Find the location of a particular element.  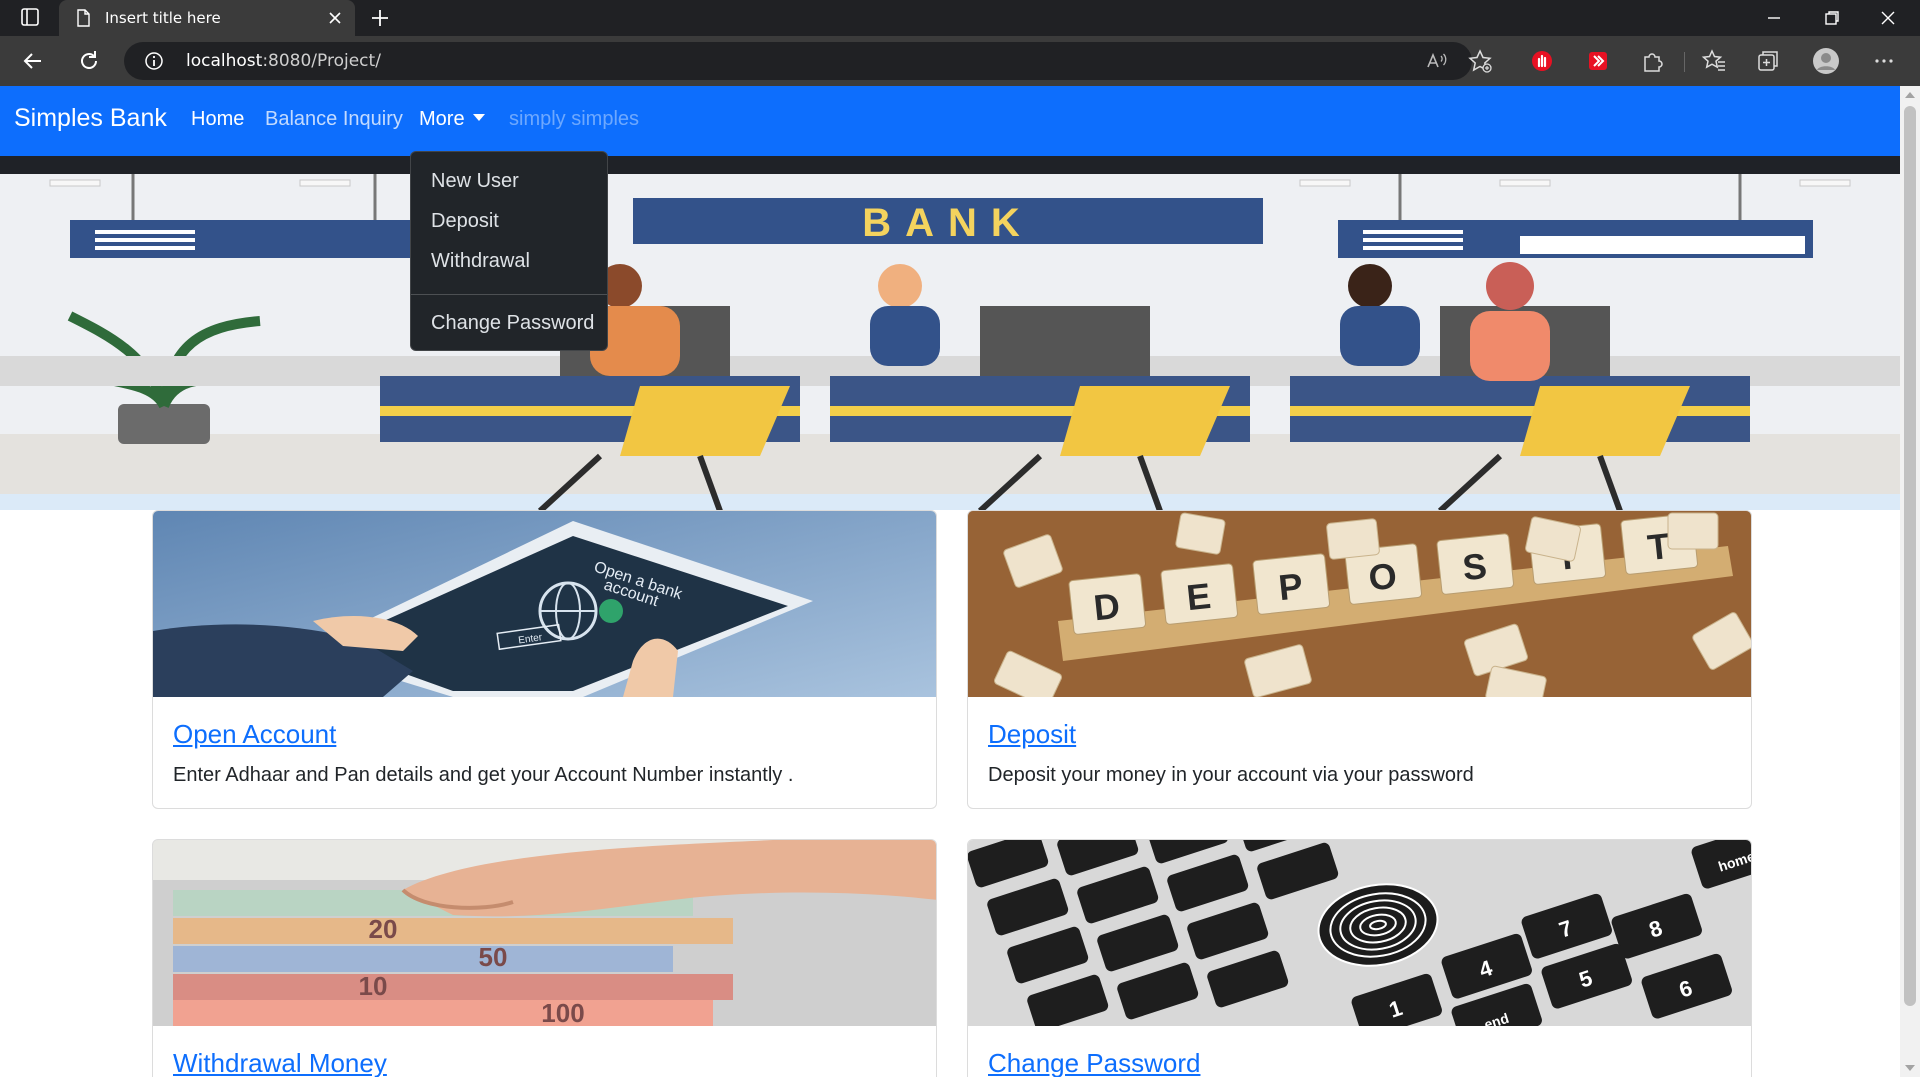

navbar-brand: Simples Bank is located at coordinates (90, 118).